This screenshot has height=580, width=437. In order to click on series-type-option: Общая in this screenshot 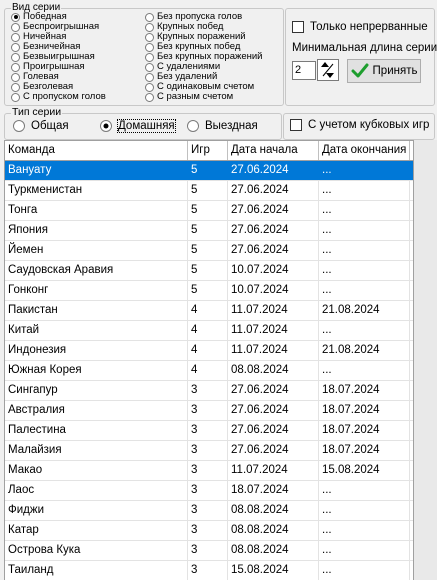, I will do `click(41, 126)`.